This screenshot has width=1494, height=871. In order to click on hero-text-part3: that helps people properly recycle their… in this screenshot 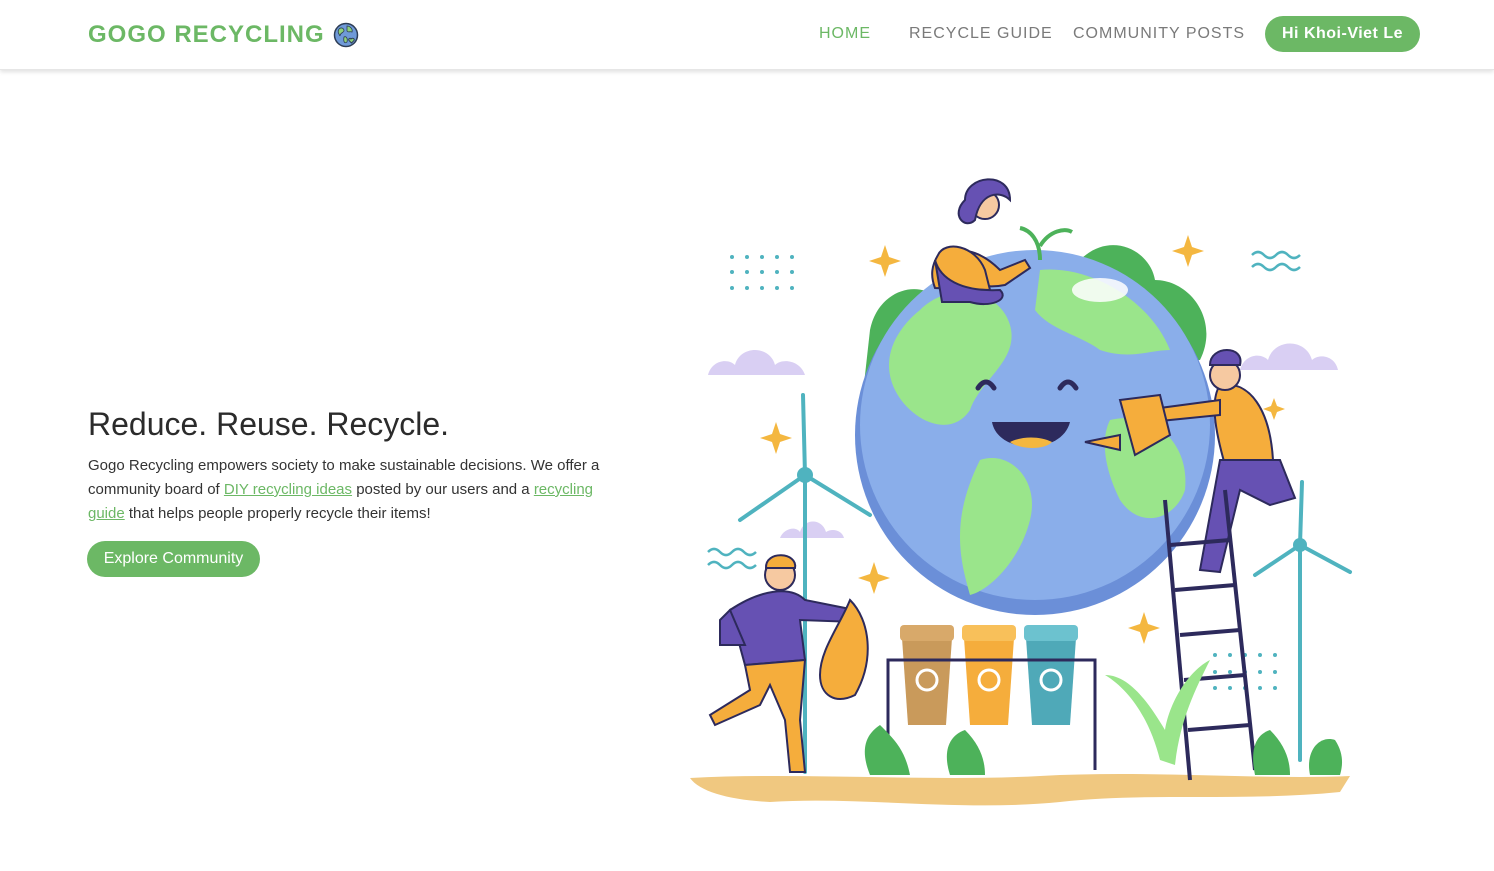, I will do `click(277, 513)`.